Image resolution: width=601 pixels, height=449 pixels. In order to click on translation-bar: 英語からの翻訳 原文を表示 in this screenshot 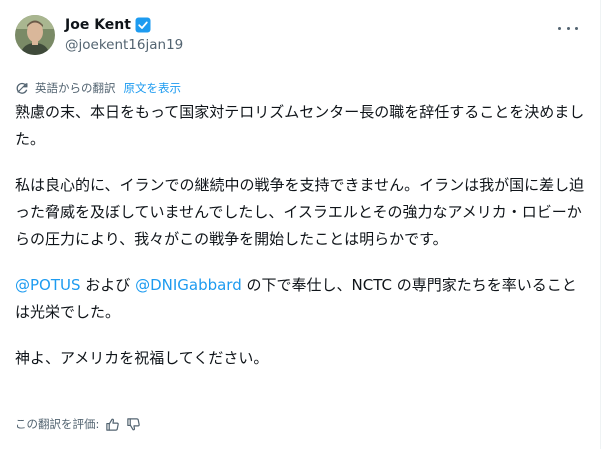, I will do `click(98, 88)`.